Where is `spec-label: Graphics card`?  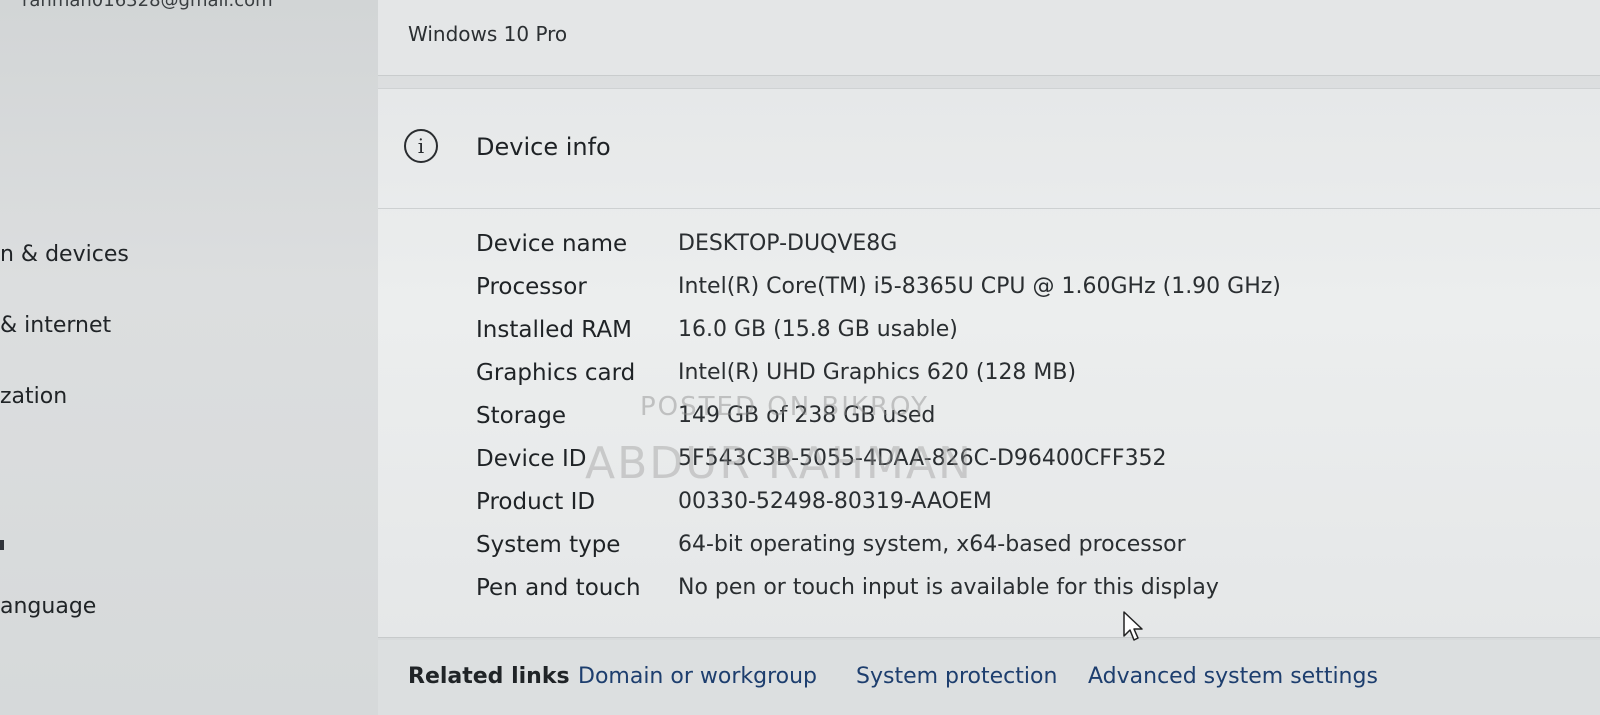 spec-label: Graphics card is located at coordinates (556, 373).